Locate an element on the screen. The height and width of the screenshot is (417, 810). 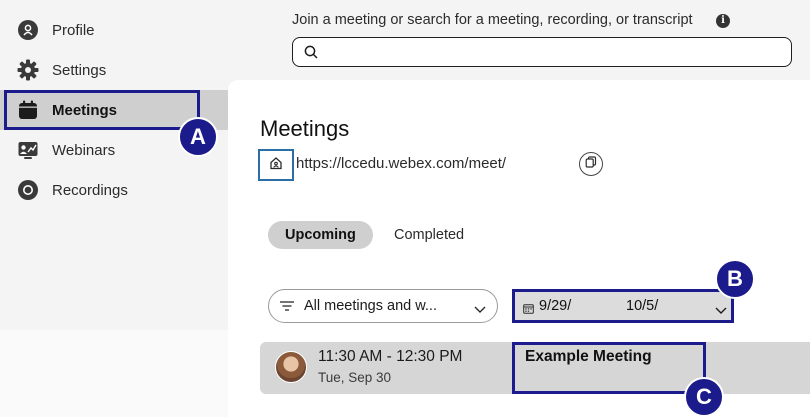
callout-badge-a: A is located at coordinates (198, 137).